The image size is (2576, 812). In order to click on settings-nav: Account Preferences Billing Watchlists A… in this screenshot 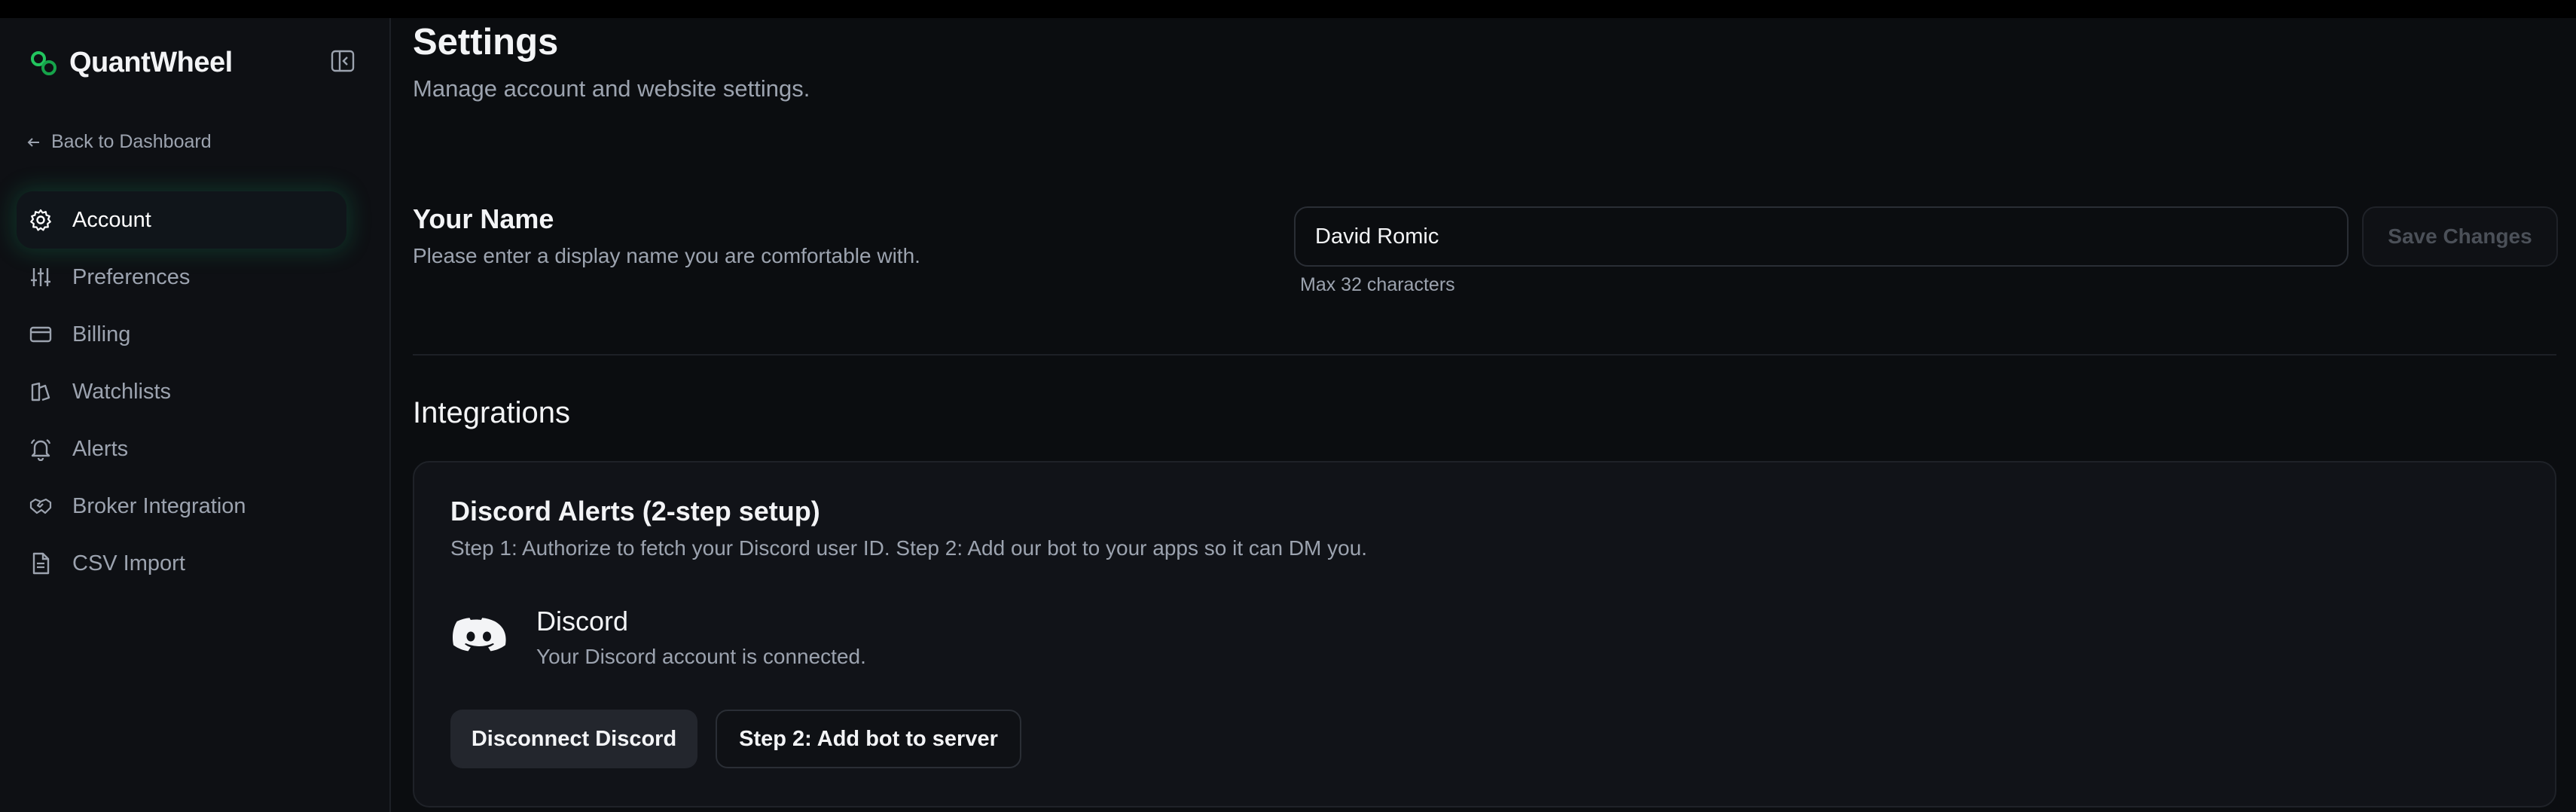, I will do `click(182, 391)`.